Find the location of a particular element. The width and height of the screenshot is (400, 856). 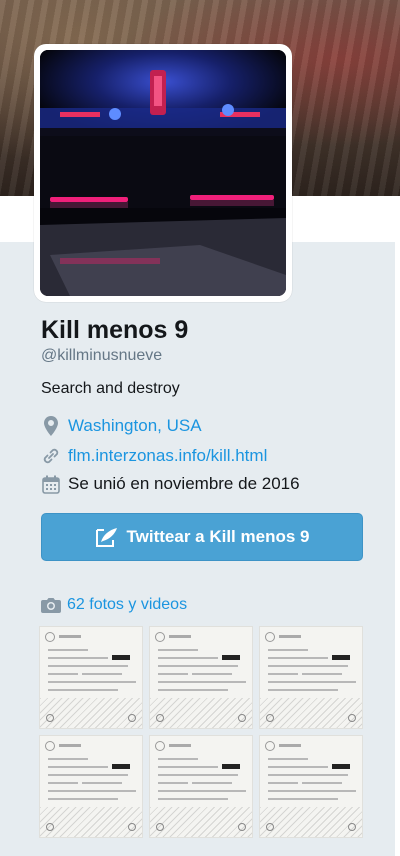

website-link: flm.interzonas.info/kill.html is located at coordinates (167, 456).